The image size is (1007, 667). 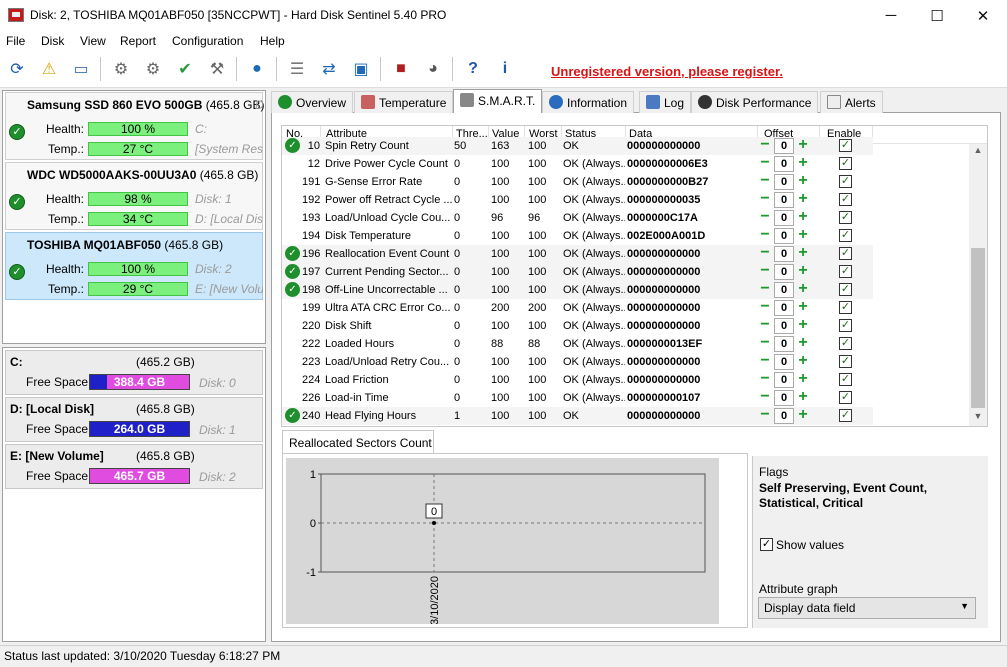 What do you see at coordinates (810, 545) in the screenshot?
I see `show-values-label: Show values` at bounding box center [810, 545].